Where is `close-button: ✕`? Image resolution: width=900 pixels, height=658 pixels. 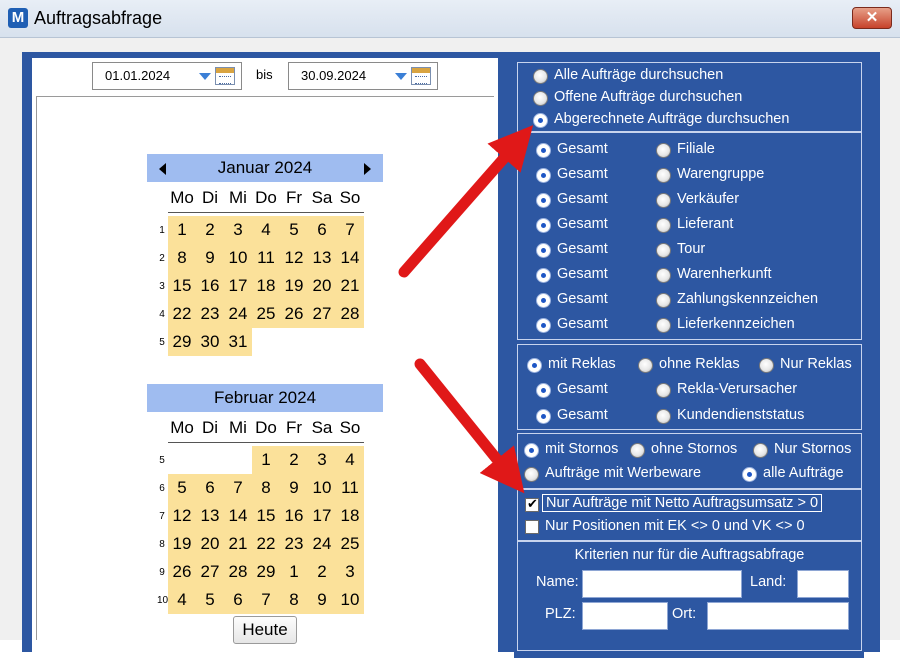 close-button: ✕ is located at coordinates (872, 18).